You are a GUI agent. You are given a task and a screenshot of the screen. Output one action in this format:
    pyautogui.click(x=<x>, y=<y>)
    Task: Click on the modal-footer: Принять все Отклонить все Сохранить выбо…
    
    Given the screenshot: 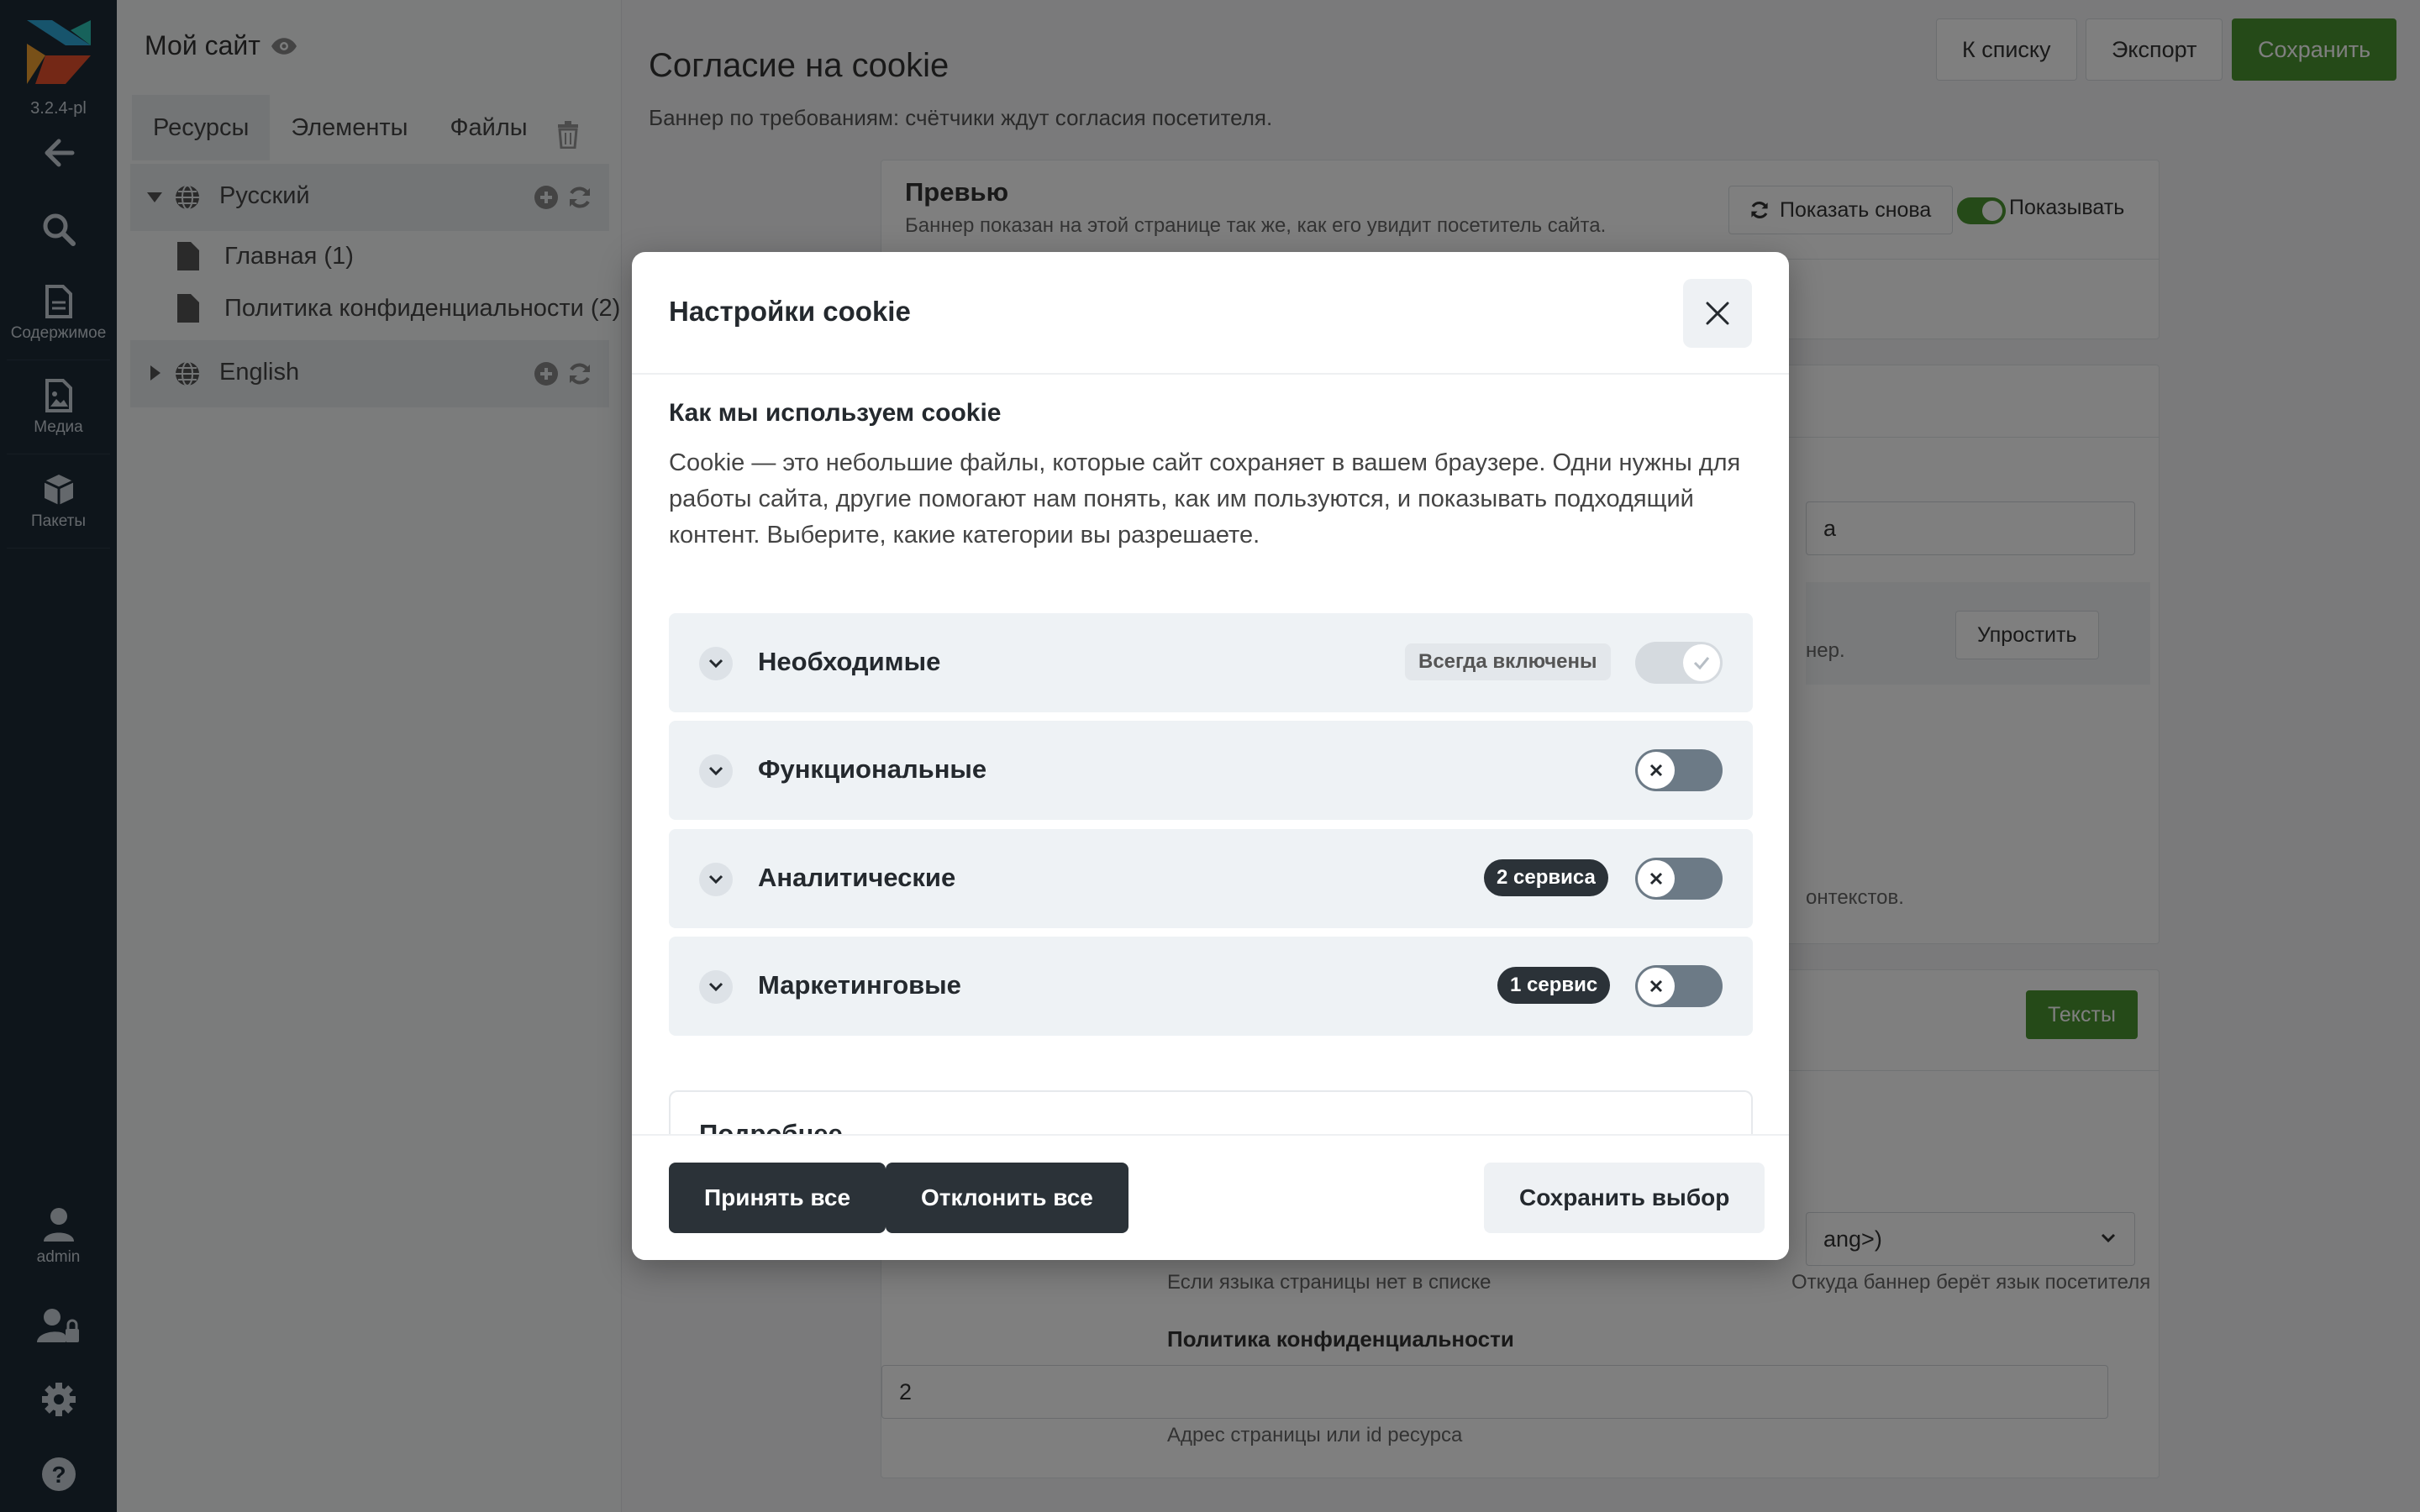 What is the action you would take?
    pyautogui.click(x=1210, y=1197)
    